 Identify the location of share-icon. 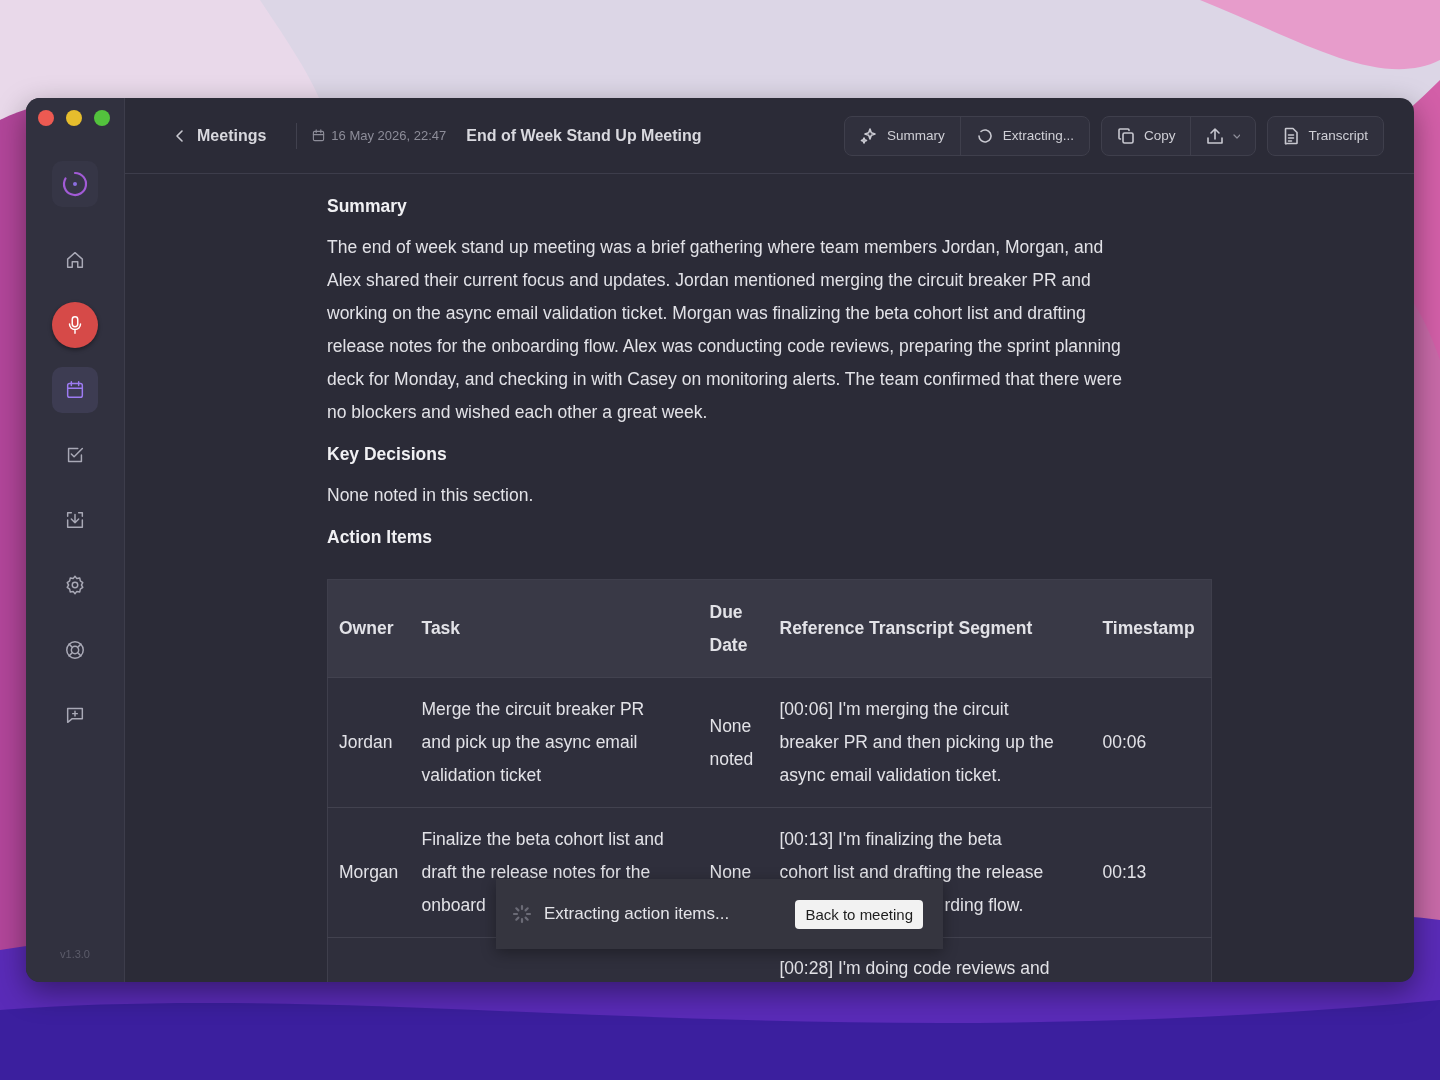
(1223, 135).